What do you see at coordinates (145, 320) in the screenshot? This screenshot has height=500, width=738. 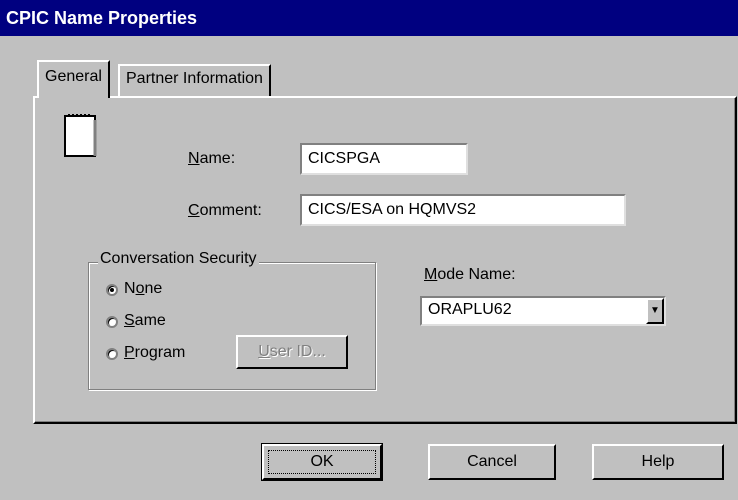 I see `radio-same-label: Same` at bounding box center [145, 320].